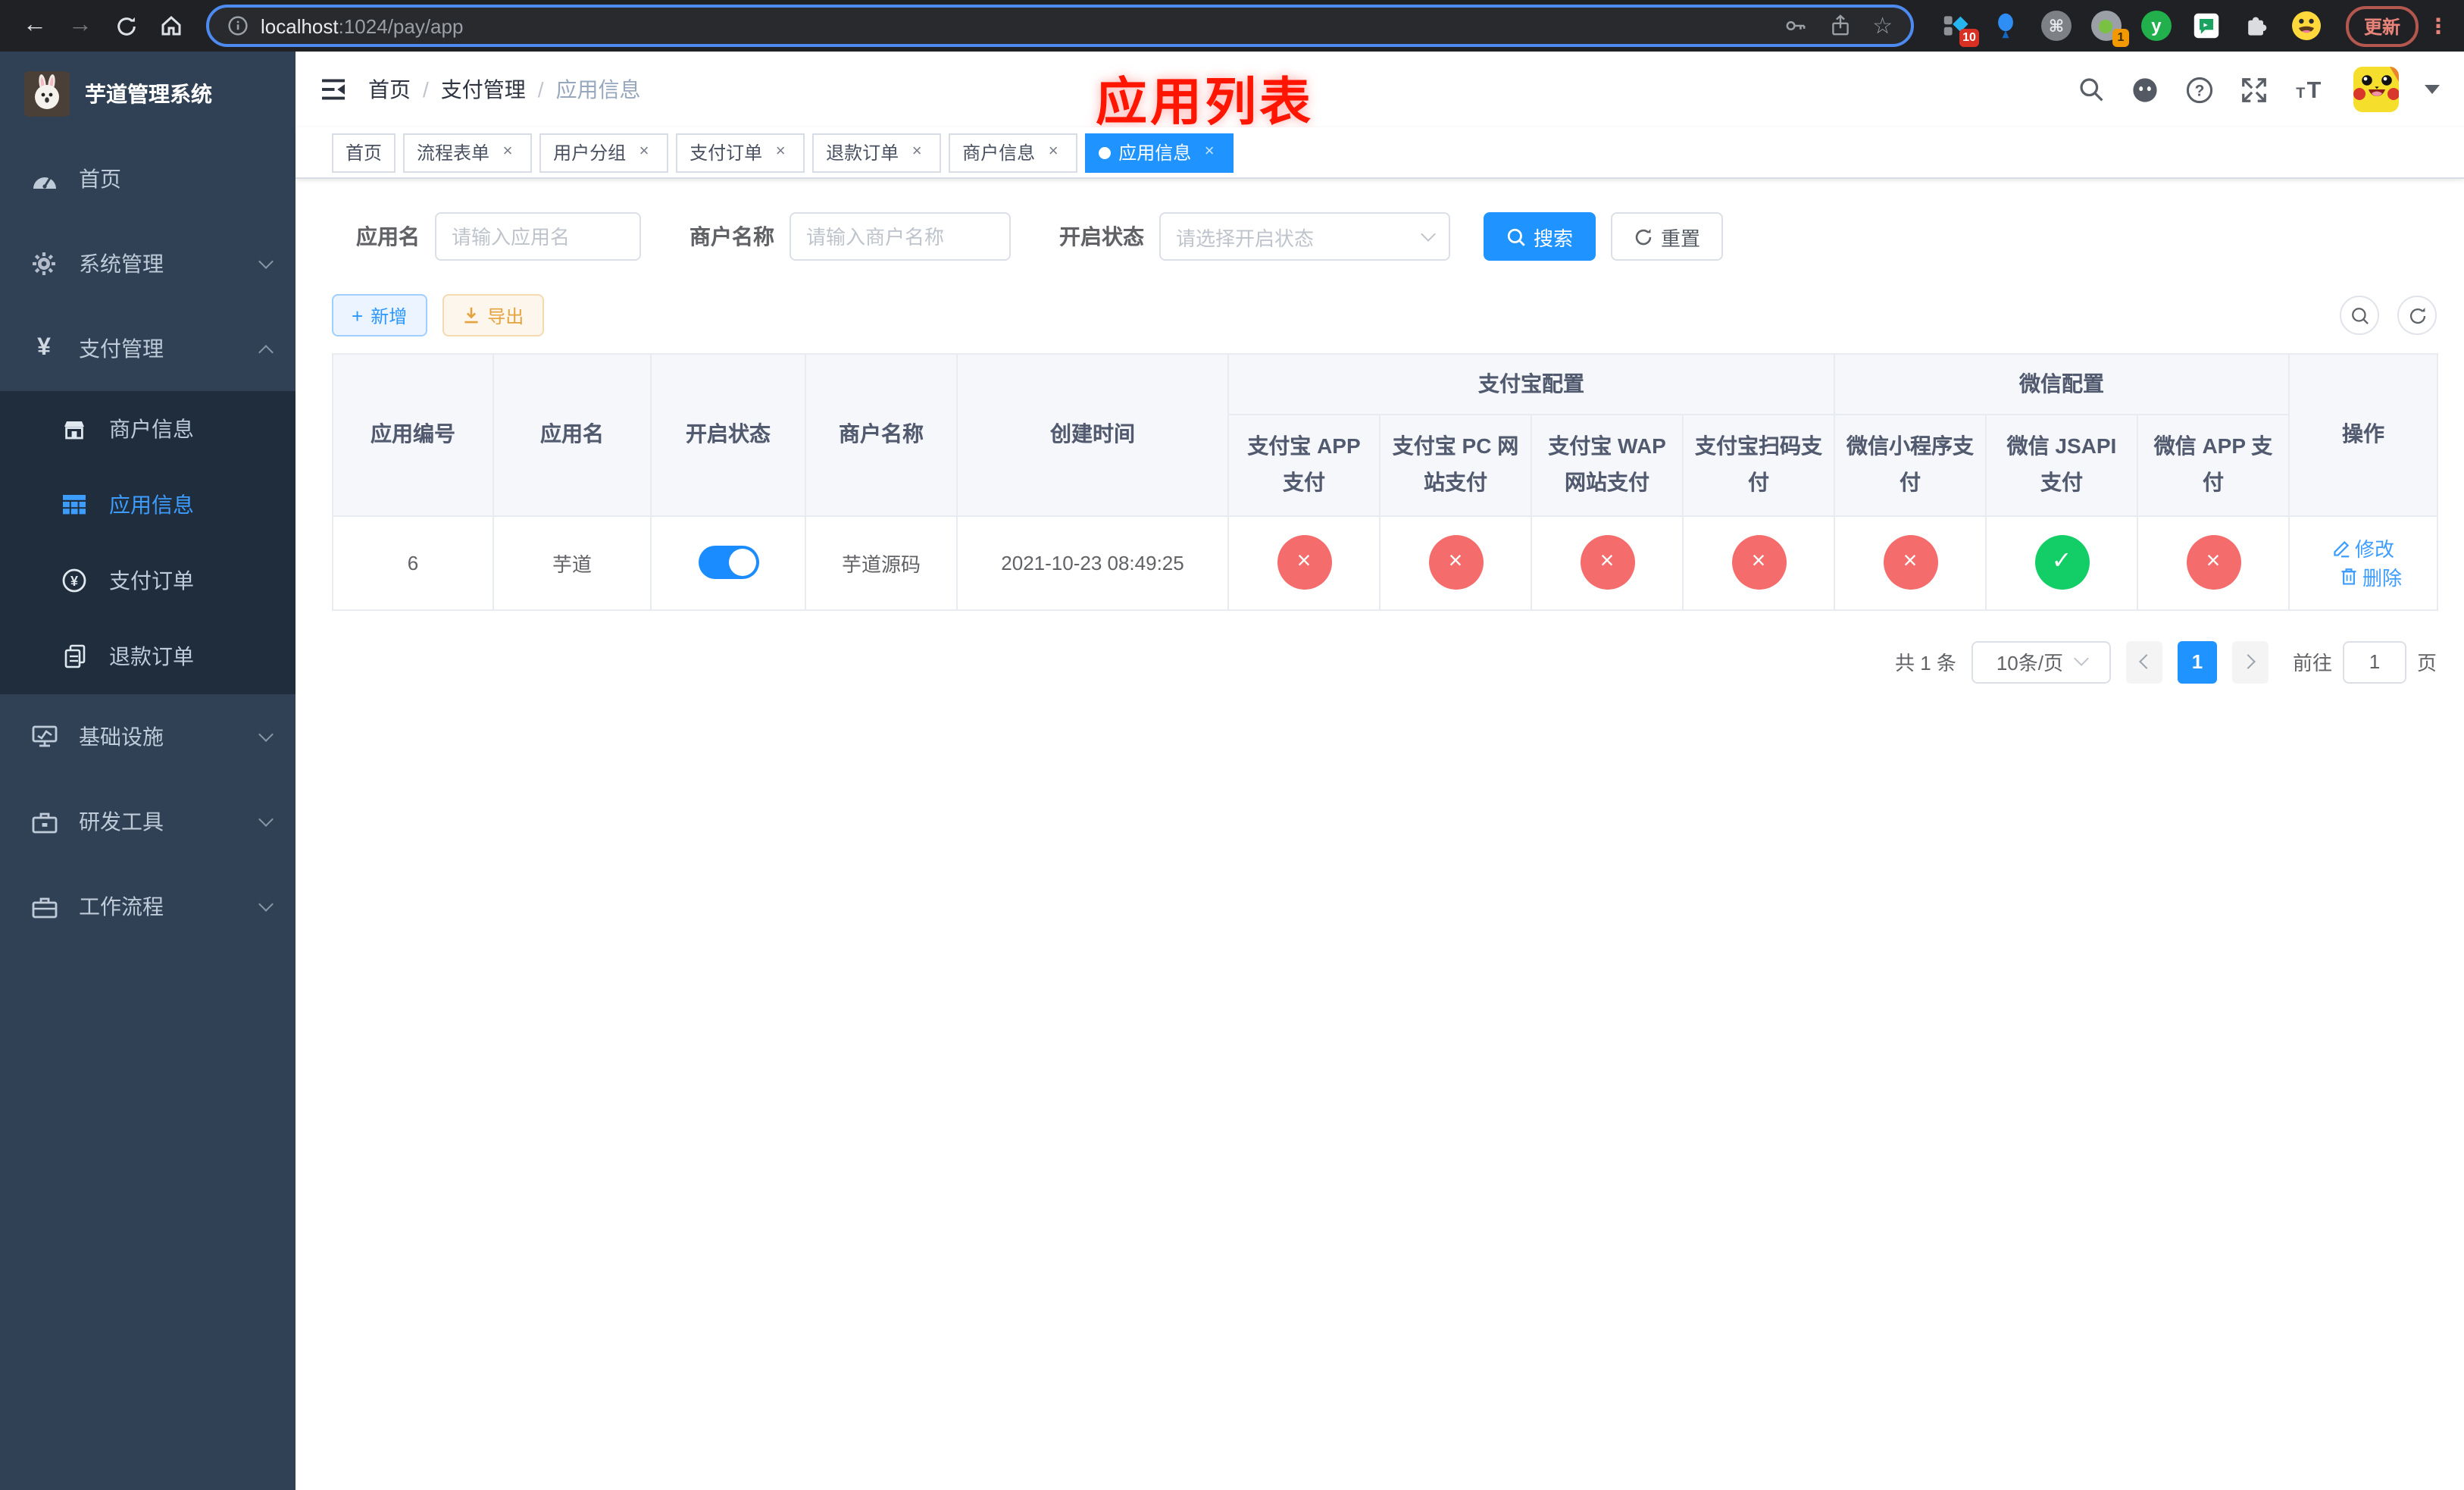  What do you see at coordinates (2091, 89) in the screenshot?
I see `header-search-icon` at bounding box center [2091, 89].